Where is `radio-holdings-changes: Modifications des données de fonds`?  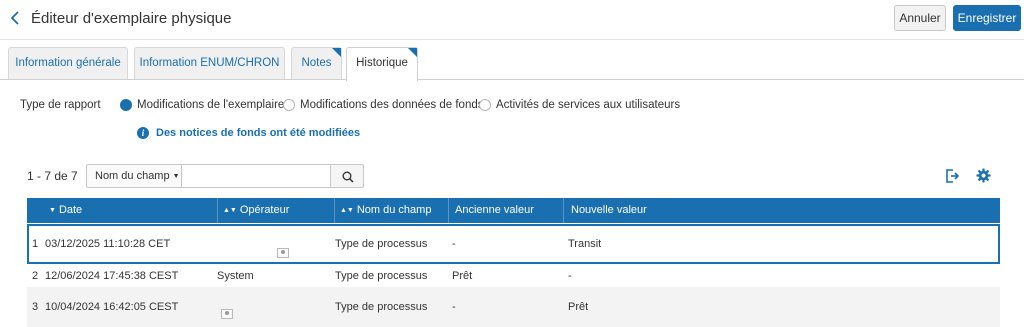
radio-holdings-changes: Modifications des données de fonds is located at coordinates (383, 105).